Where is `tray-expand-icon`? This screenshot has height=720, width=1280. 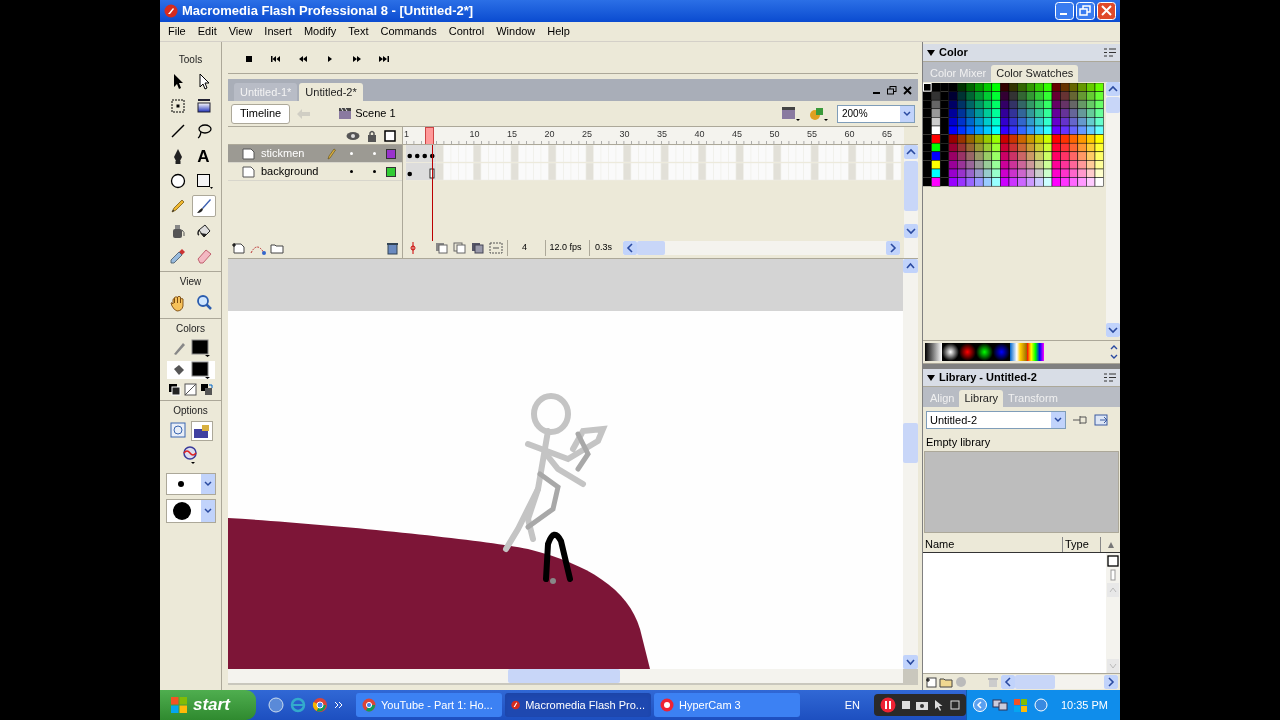
tray-expand-icon is located at coordinates (979, 705).